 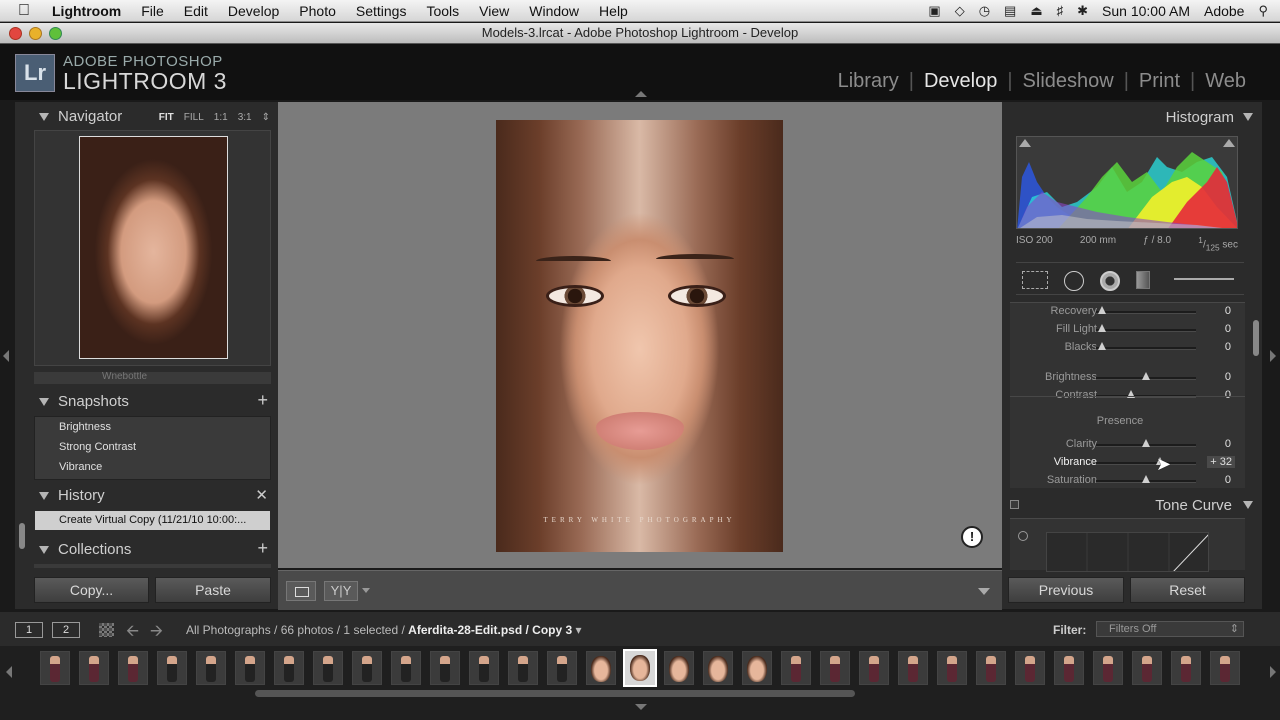 What do you see at coordinates (1187, 590) in the screenshot?
I see `reset-button: Reset` at bounding box center [1187, 590].